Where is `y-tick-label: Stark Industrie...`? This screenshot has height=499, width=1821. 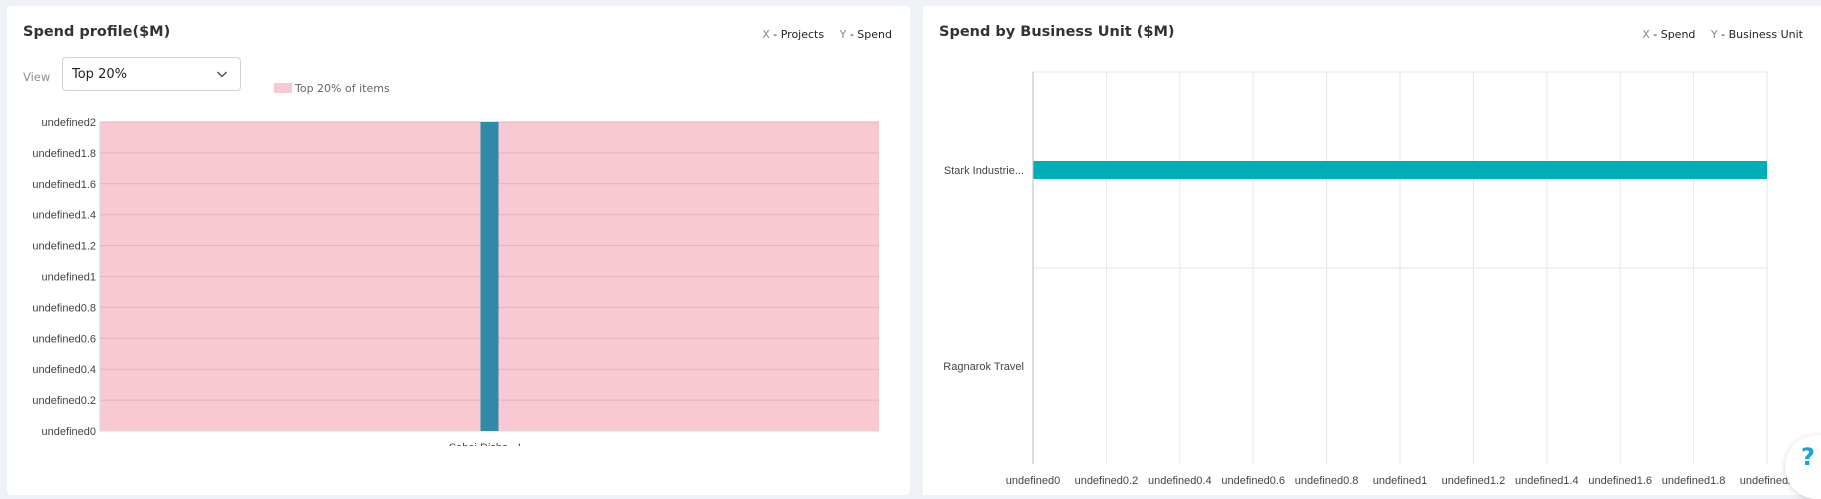 y-tick-label: Stark Industrie... is located at coordinates (984, 171).